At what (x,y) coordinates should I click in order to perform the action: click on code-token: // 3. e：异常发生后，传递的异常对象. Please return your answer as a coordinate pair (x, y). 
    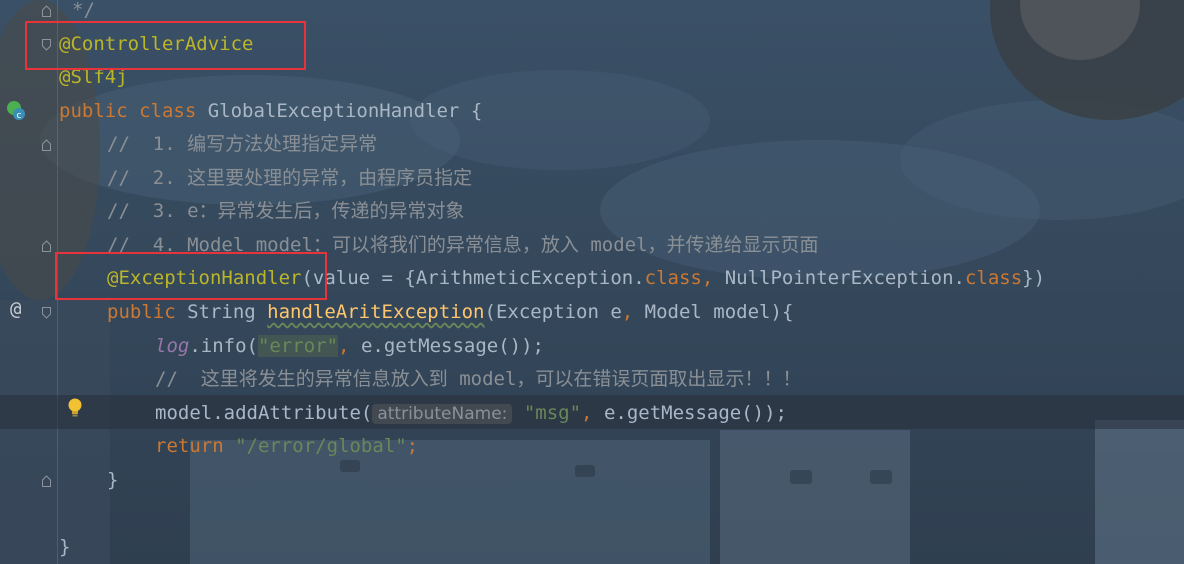
    Looking at the image, I should click on (286, 211).